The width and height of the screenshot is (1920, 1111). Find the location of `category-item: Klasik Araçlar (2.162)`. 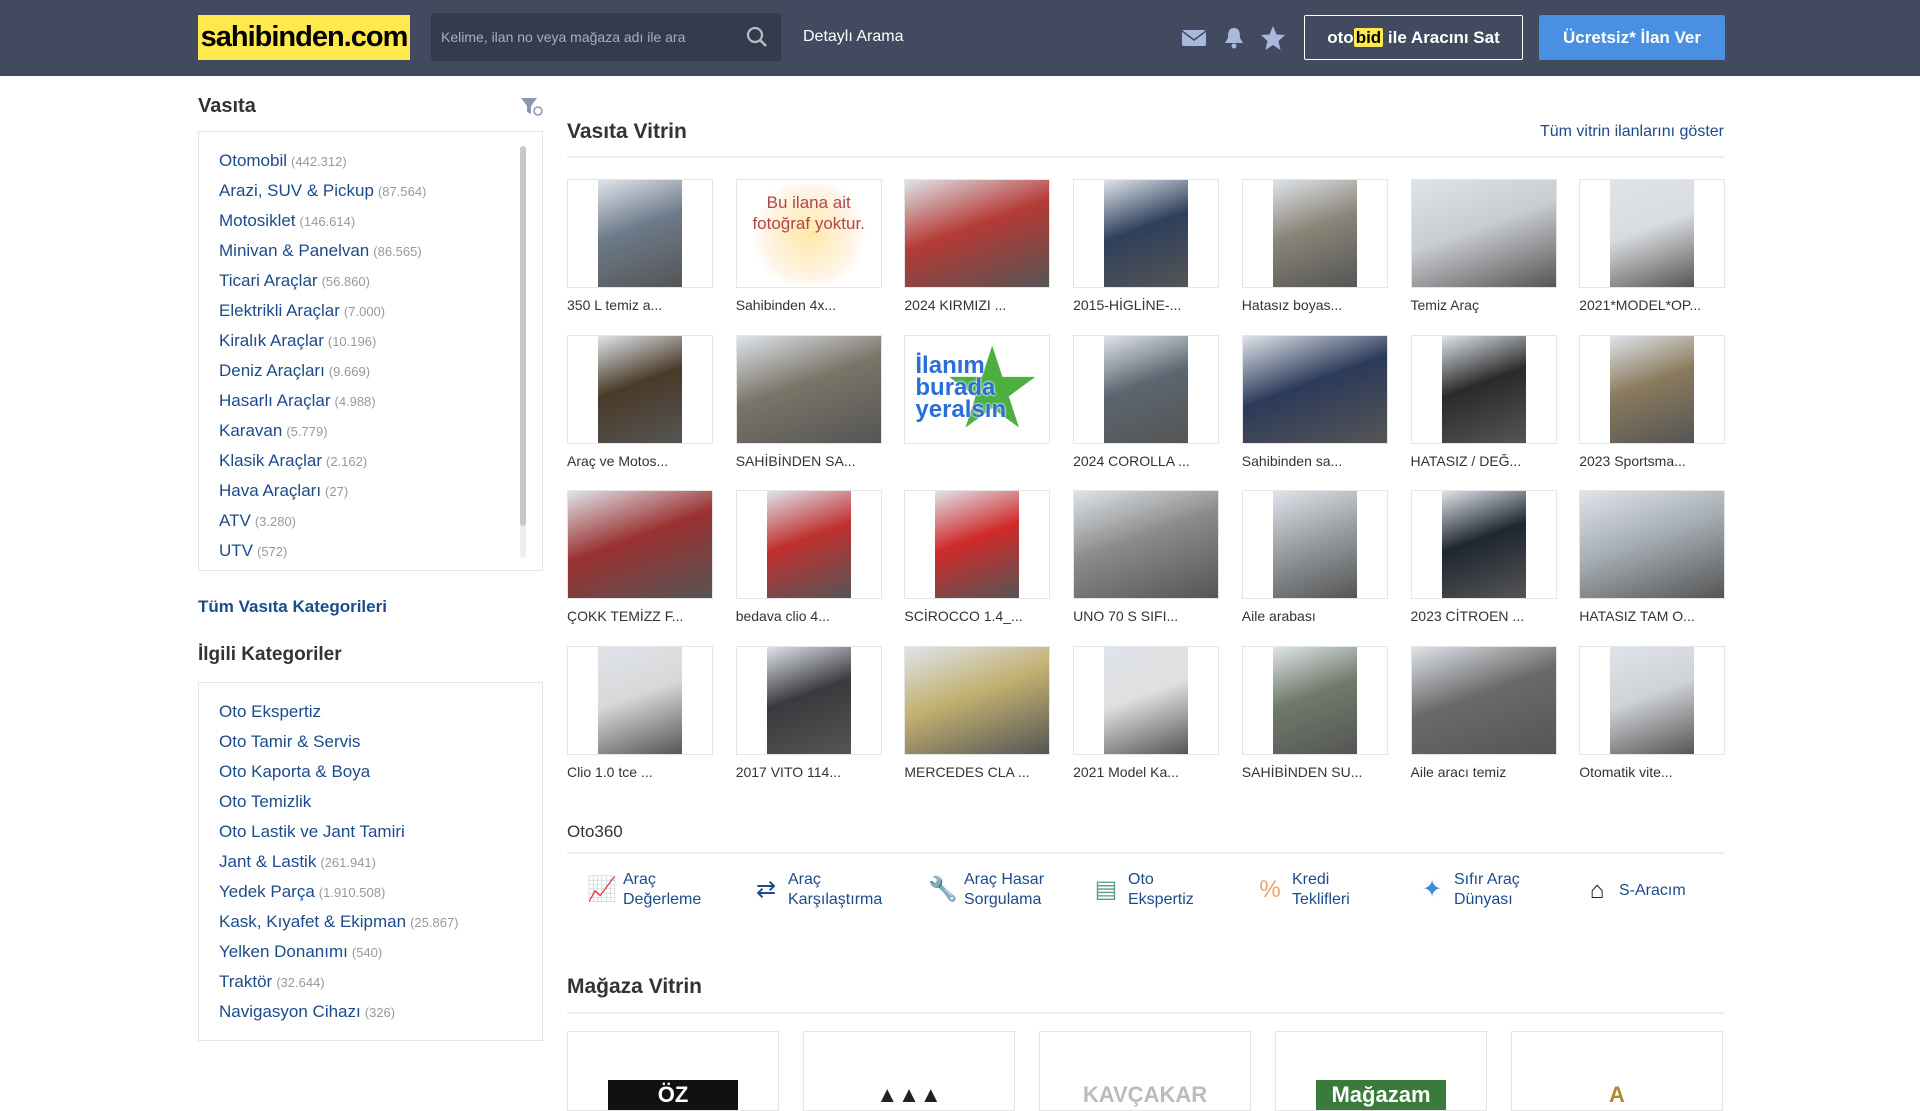

category-item: Klasik Araçlar (2.162) is located at coordinates (380, 461).